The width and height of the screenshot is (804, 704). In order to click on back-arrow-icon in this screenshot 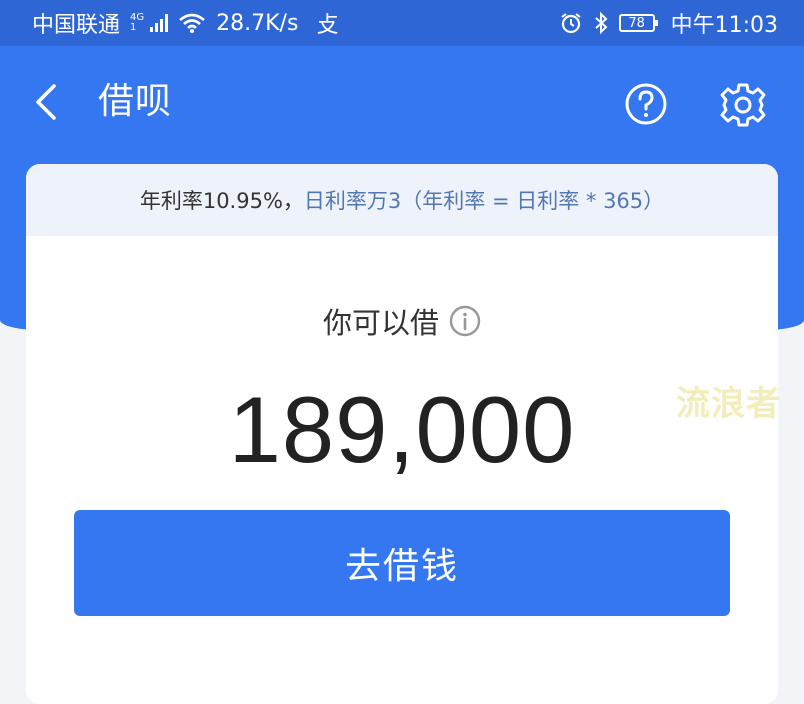, I will do `click(48, 102)`.